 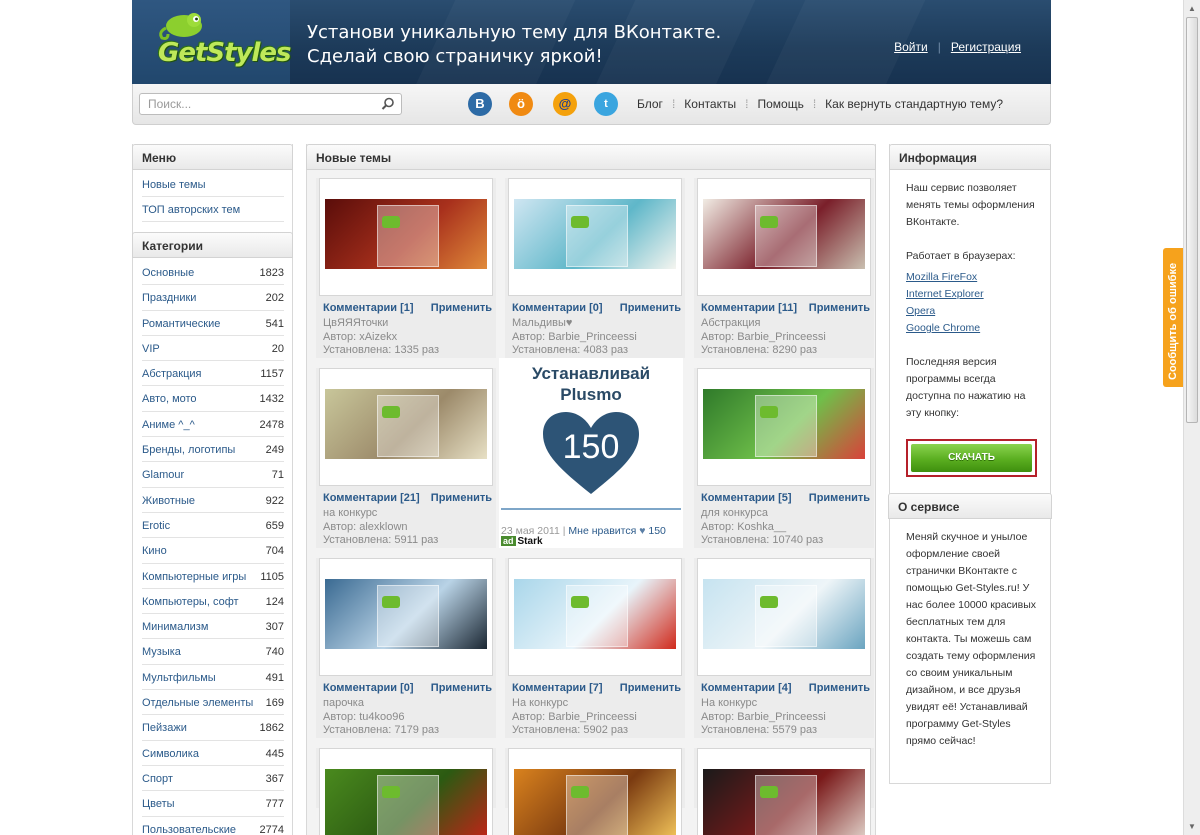 What do you see at coordinates (213, 652) in the screenshot?
I see `category-item: Музыка 740` at bounding box center [213, 652].